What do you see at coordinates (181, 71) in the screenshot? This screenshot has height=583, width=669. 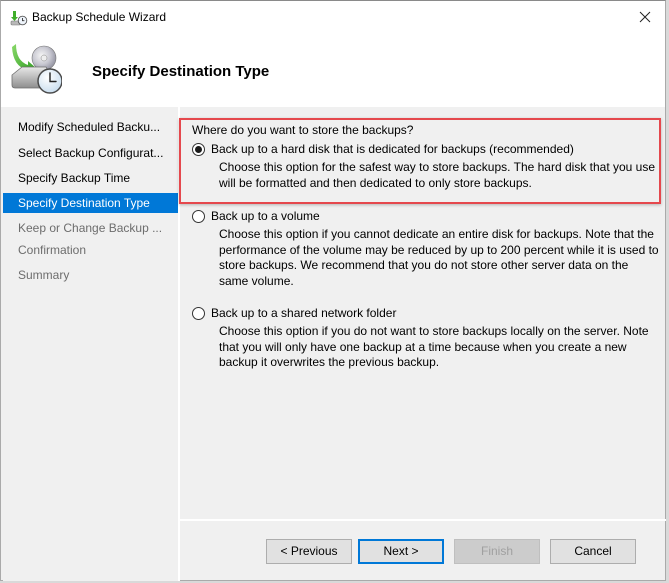 I see `page-title: Specify Destination Type` at bounding box center [181, 71].